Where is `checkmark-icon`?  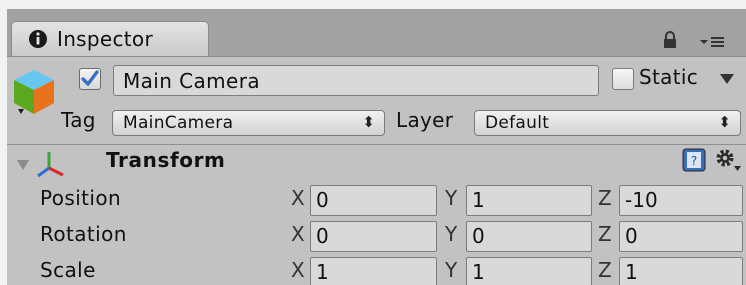
checkmark-icon is located at coordinates (90, 78).